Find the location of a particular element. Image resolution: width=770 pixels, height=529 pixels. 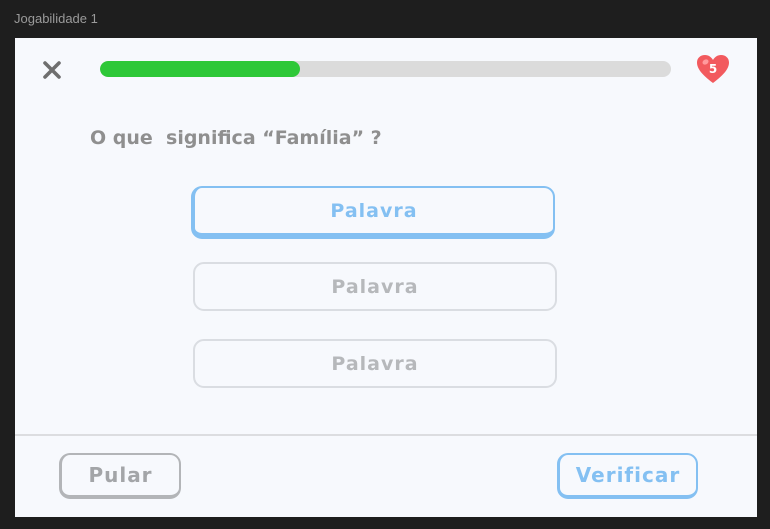

skip-button: Pular is located at coordinates (120, 476).